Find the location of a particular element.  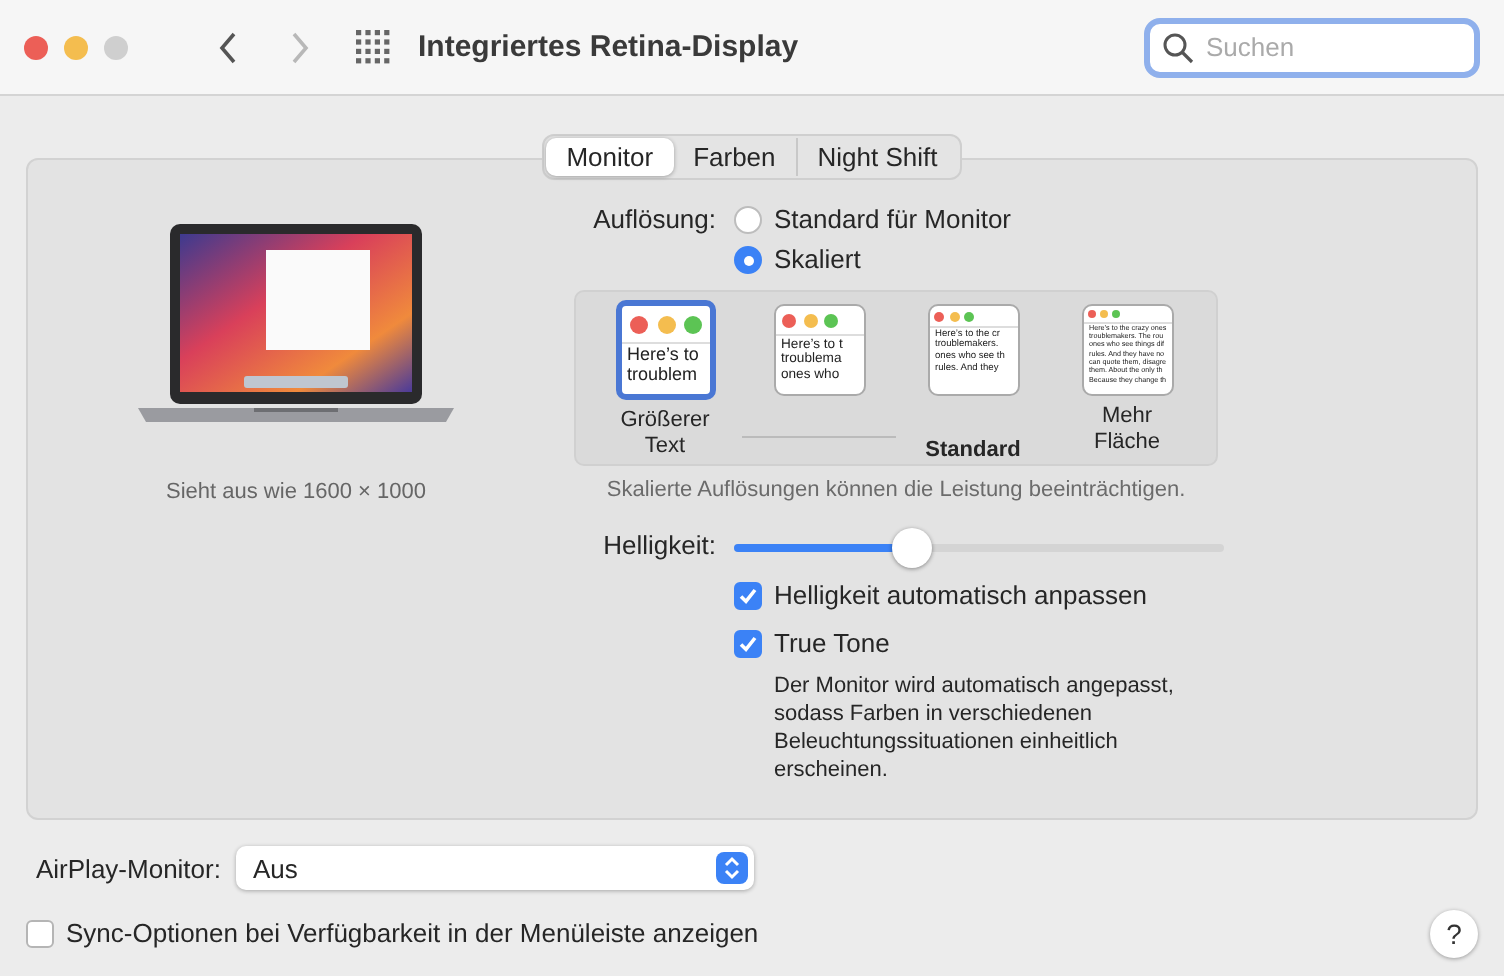

display-caption: Sieht aus wie 1600 × 1000 is located at coordinates (296, 492).